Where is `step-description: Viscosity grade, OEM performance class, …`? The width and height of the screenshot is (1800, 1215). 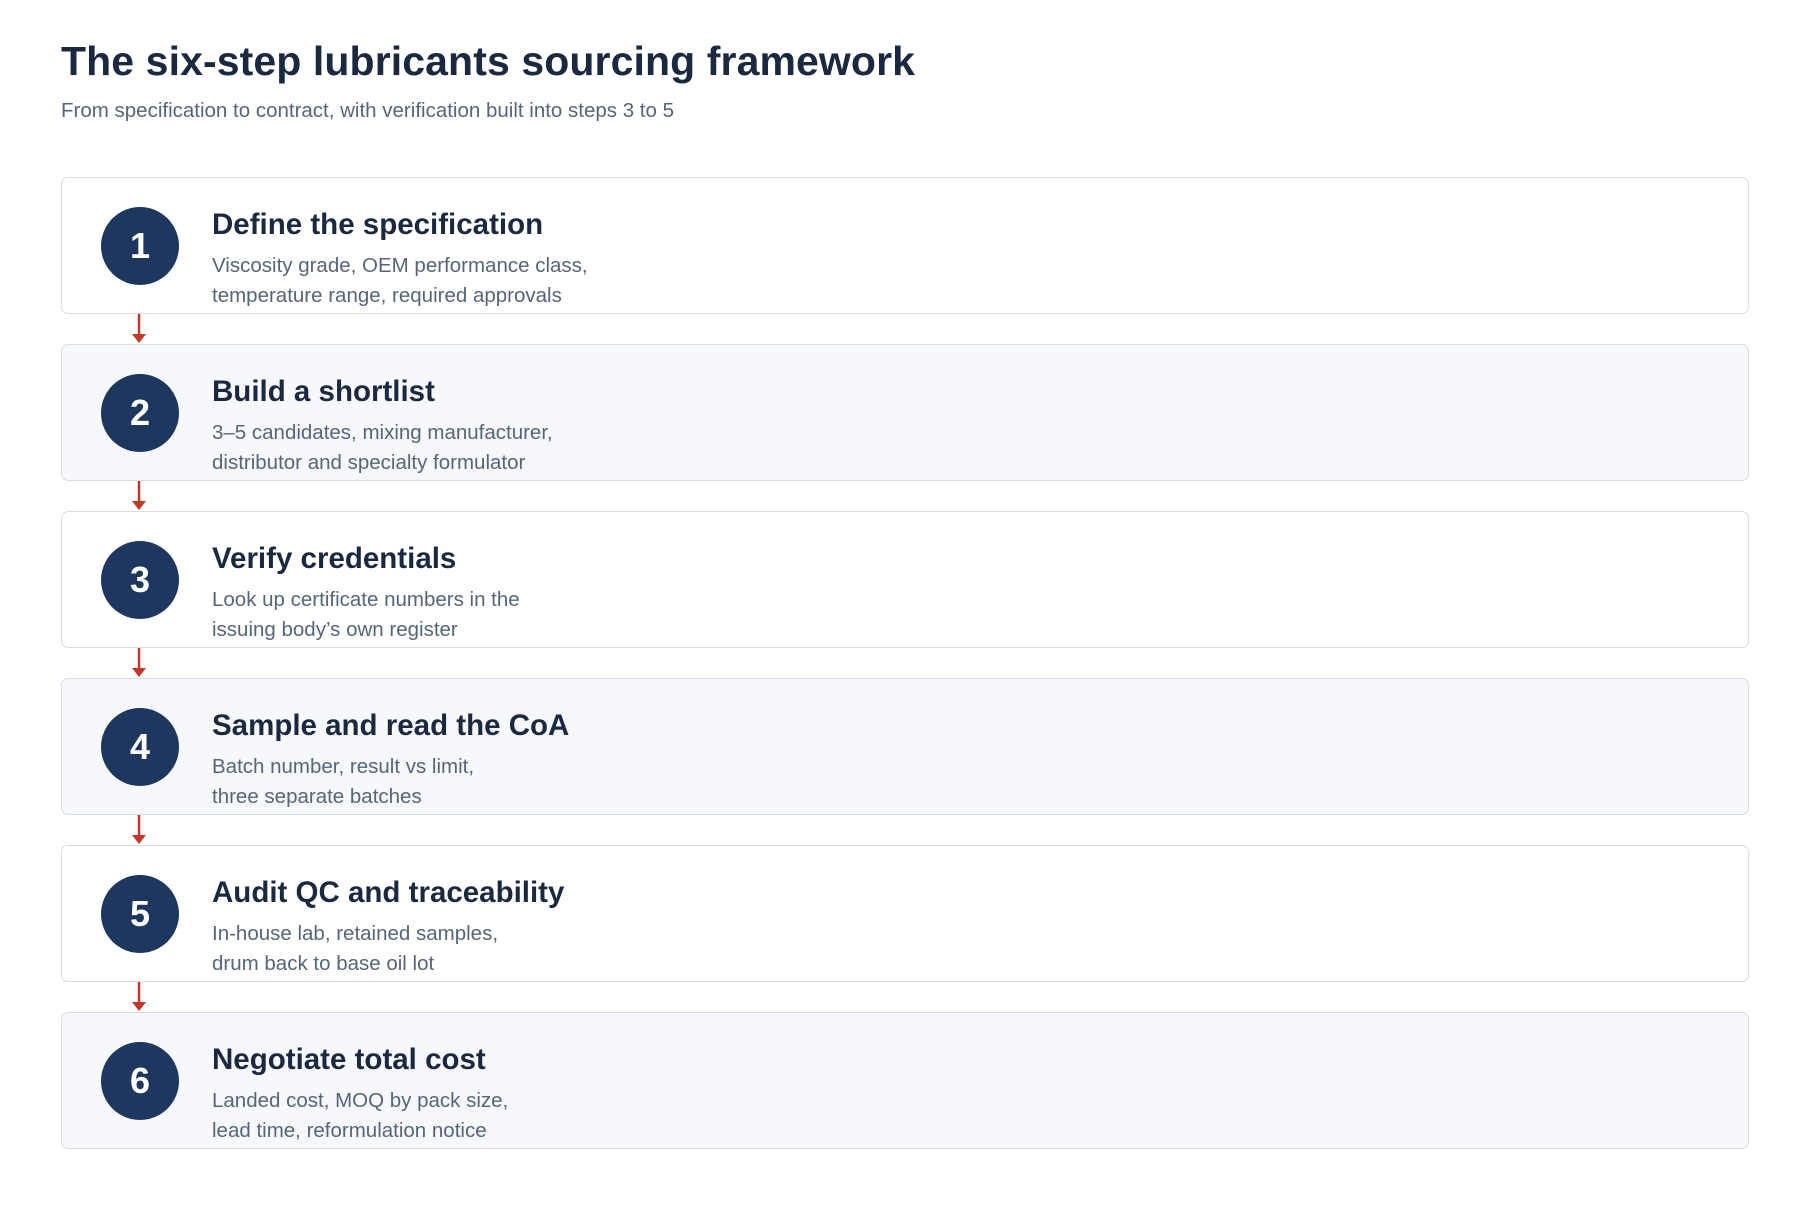
step-description: Viscosity grade, OEM performance class, … is located at coordinates (400, 281).